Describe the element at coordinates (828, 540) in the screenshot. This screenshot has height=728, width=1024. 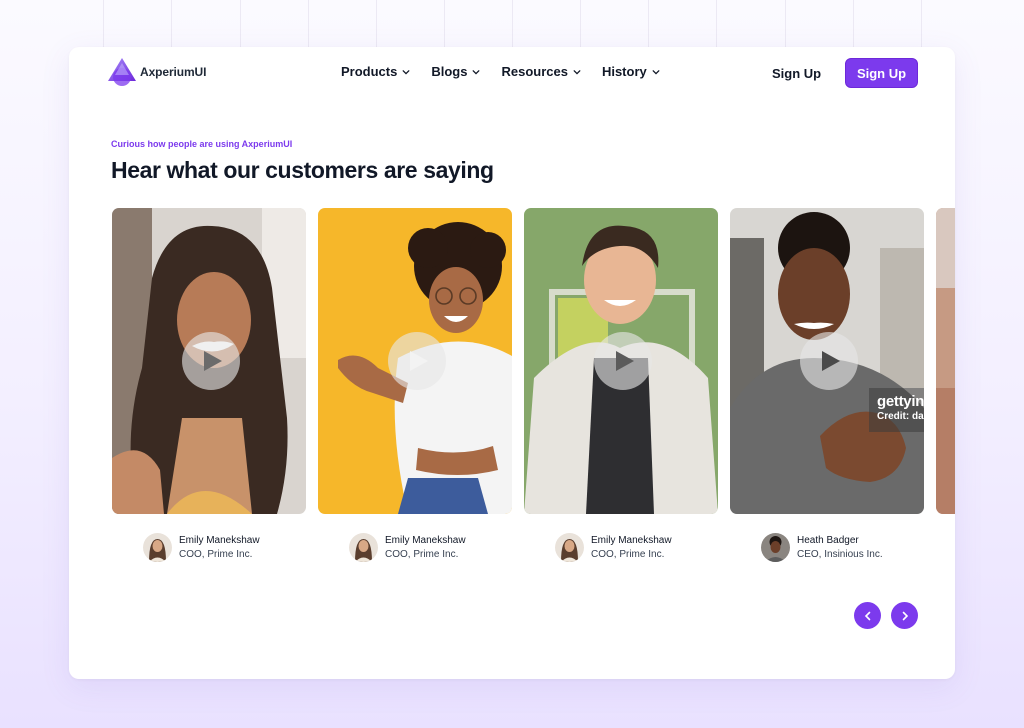
I see `author-name: Heath Badger` at that location.